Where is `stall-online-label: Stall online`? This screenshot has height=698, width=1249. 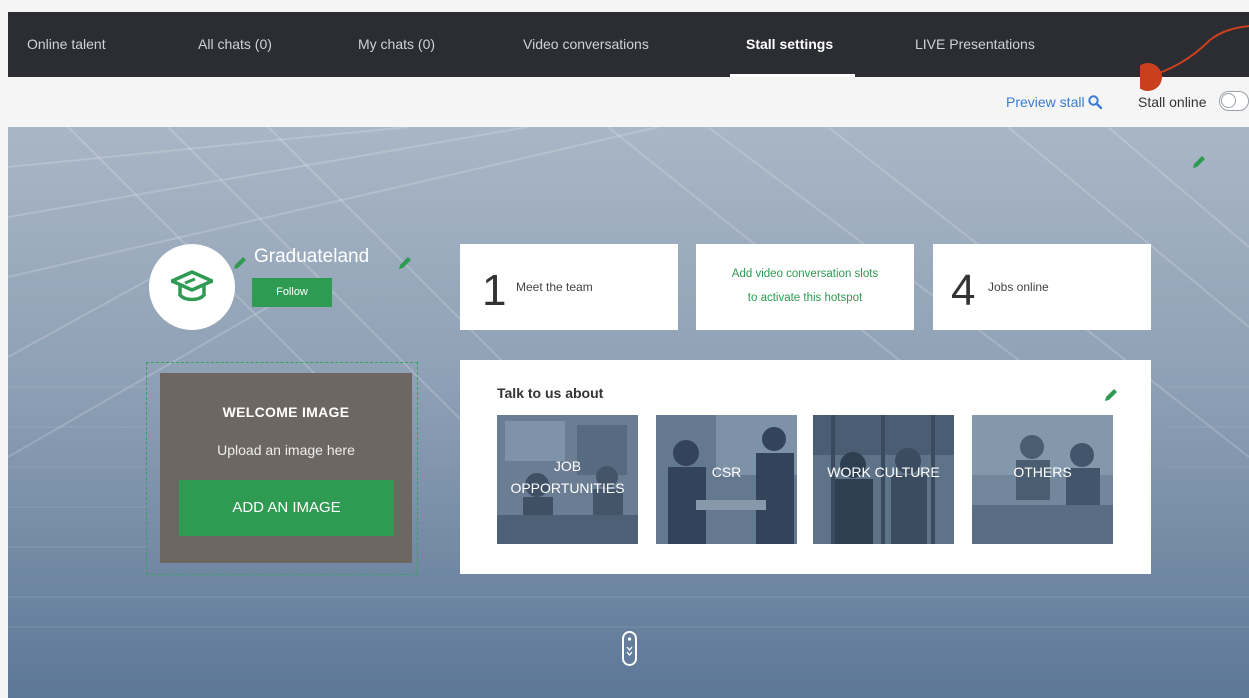
stall-online-label: Stall online is located at coordinates (1172, 102).